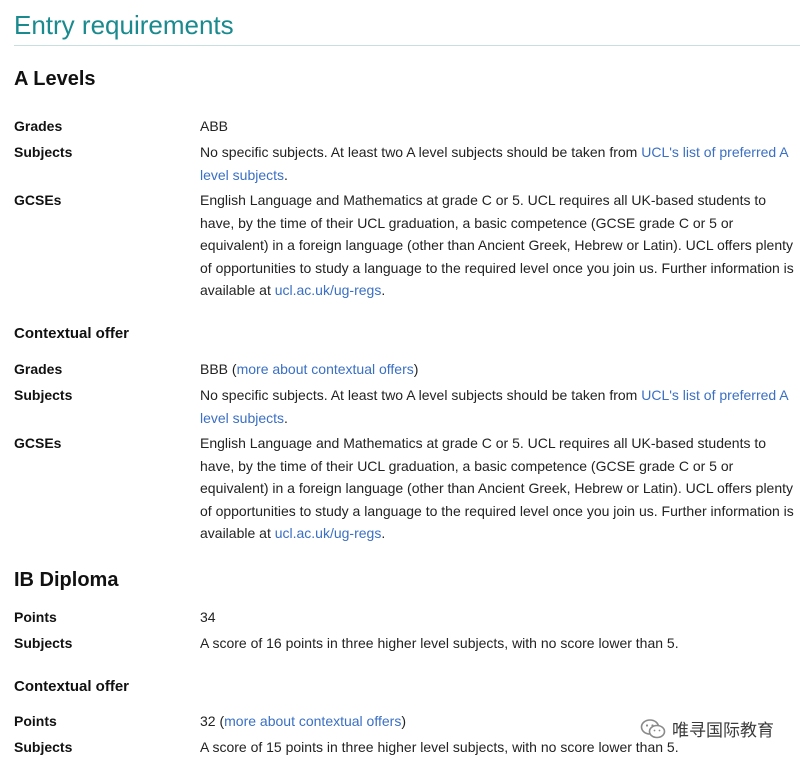 Image resolution: width=800 pixels, height=763 pixels. Describe the element at coordinates (214, 126) in the screenshot. I see `row-value: ABB` at that location.